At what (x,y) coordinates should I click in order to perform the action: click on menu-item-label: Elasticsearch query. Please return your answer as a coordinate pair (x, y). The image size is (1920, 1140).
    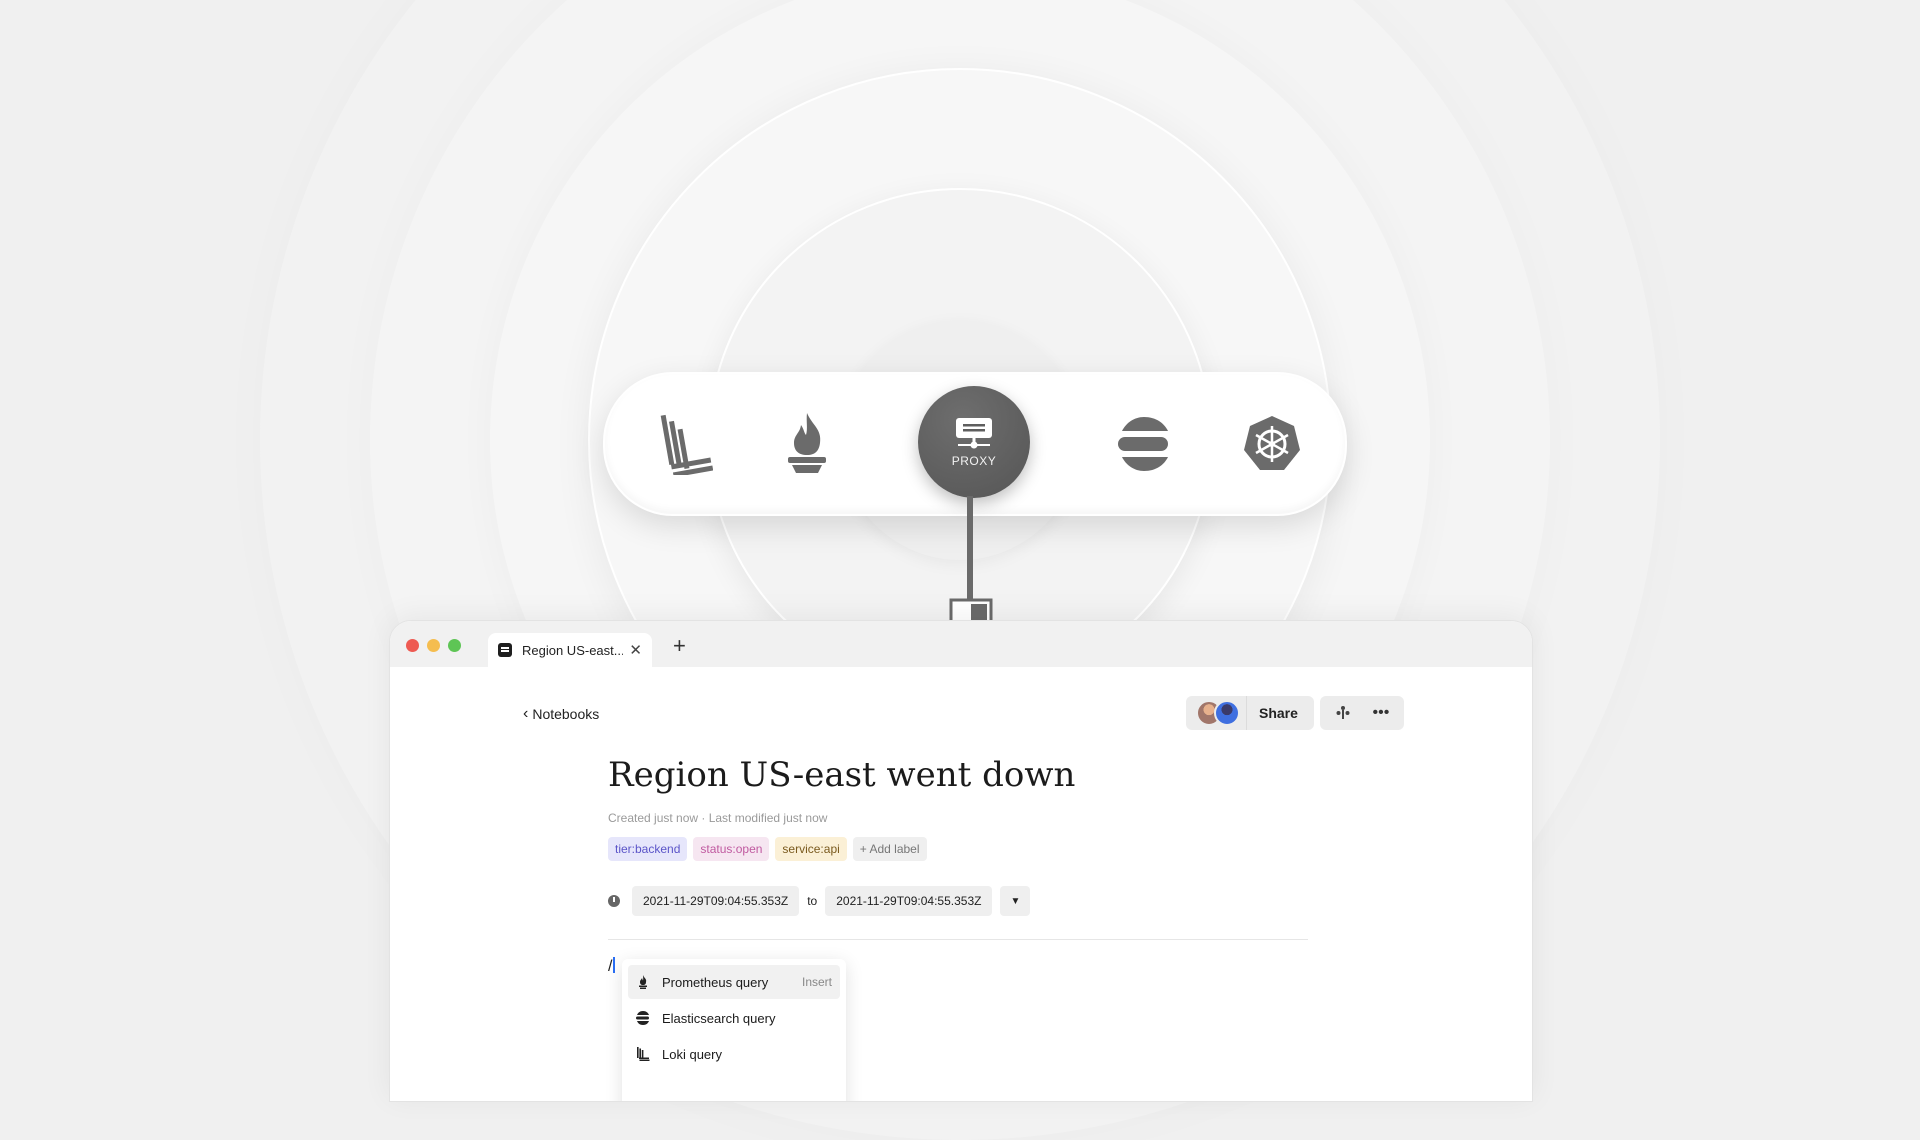
    Looking at the image, I should click on (719, 1018).